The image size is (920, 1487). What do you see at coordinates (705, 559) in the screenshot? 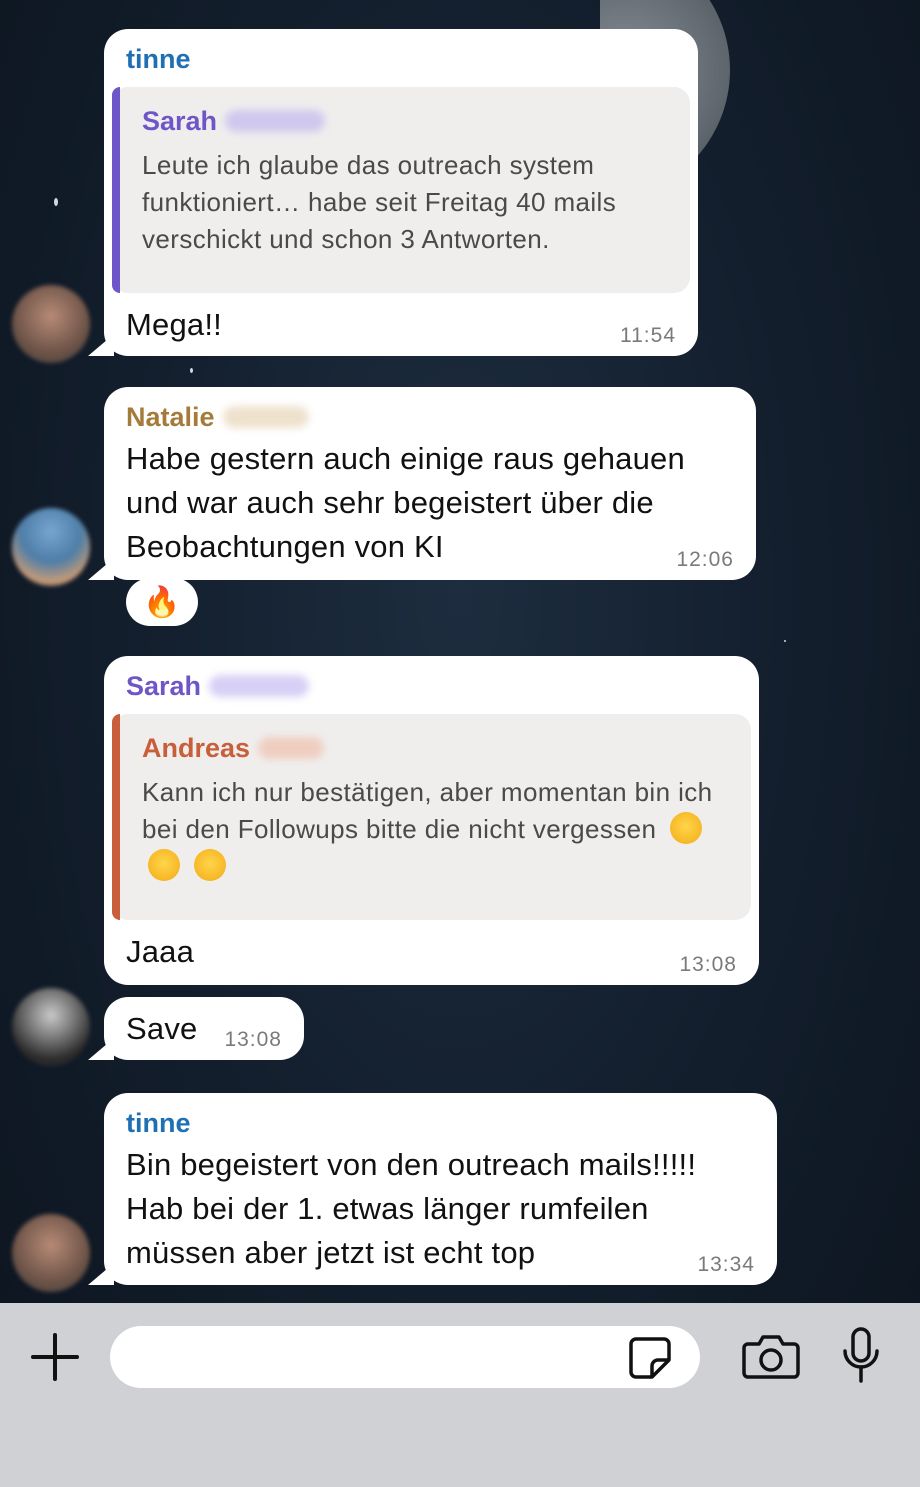
I see `message-time: 12:06` at bounding box center [705, 559].